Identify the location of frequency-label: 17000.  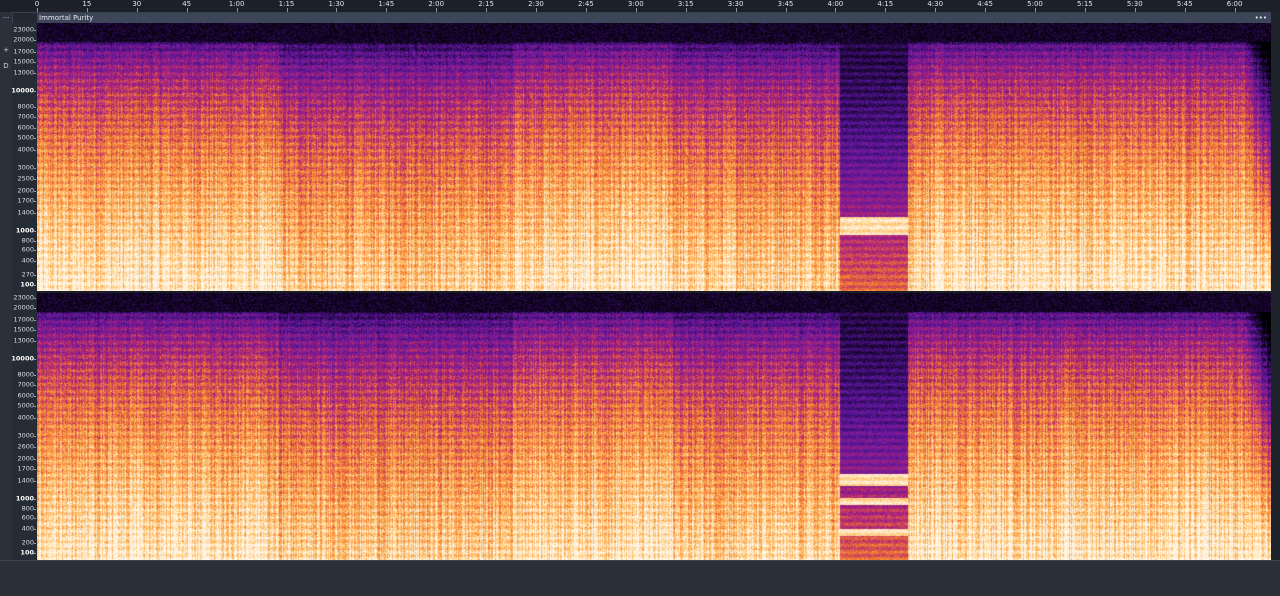
(23, 319).